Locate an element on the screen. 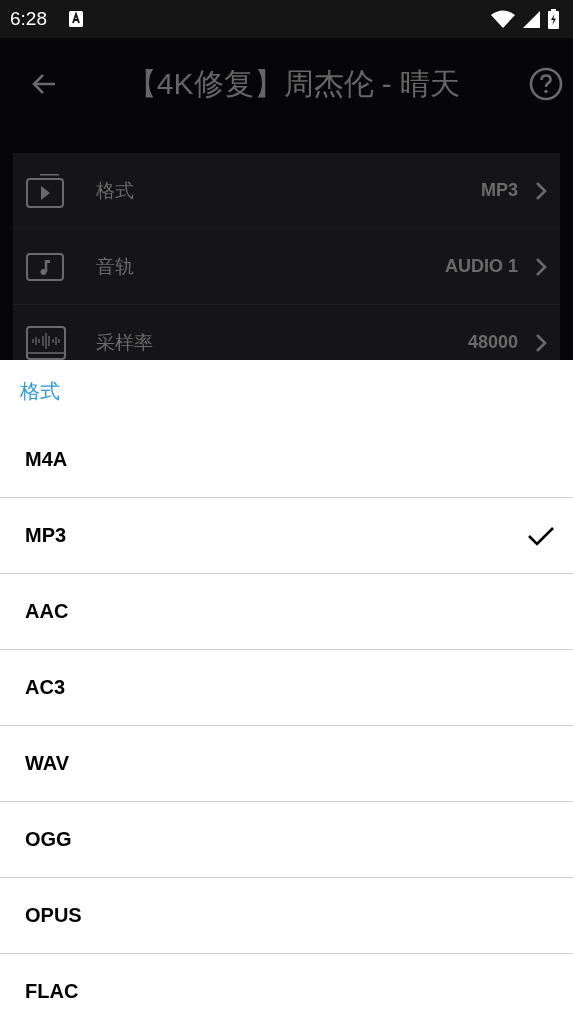  setting-label: 采样率 is located at coordinates (125, 342).